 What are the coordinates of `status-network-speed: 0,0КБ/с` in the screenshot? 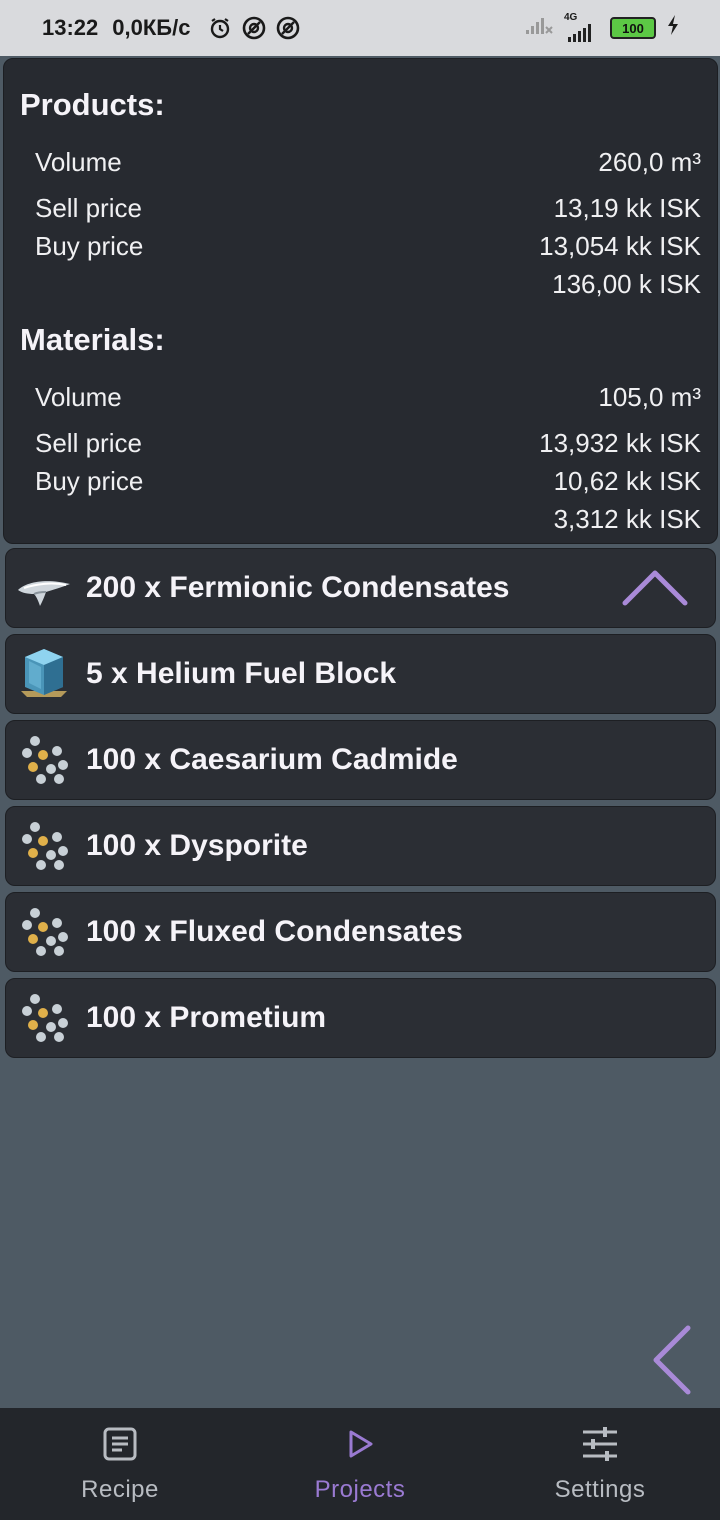 It's located at (151, 27).